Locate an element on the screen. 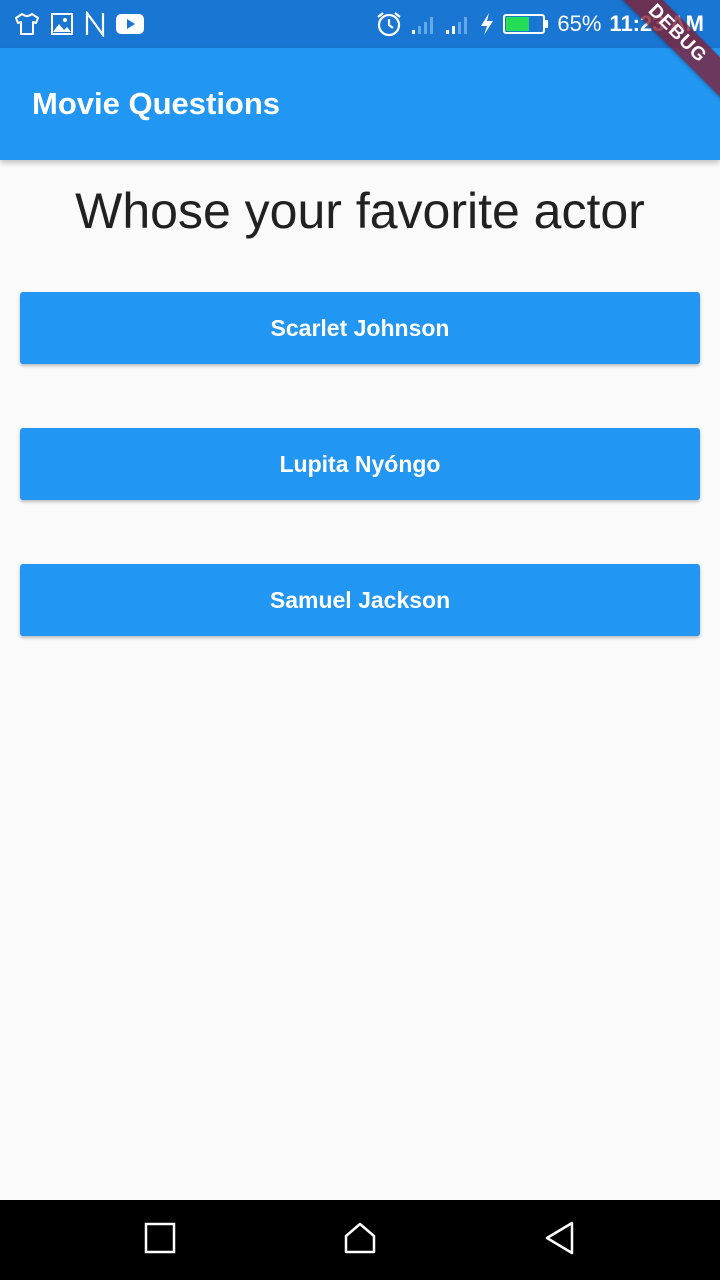  back-icon is located at coordinates (560, 1240).